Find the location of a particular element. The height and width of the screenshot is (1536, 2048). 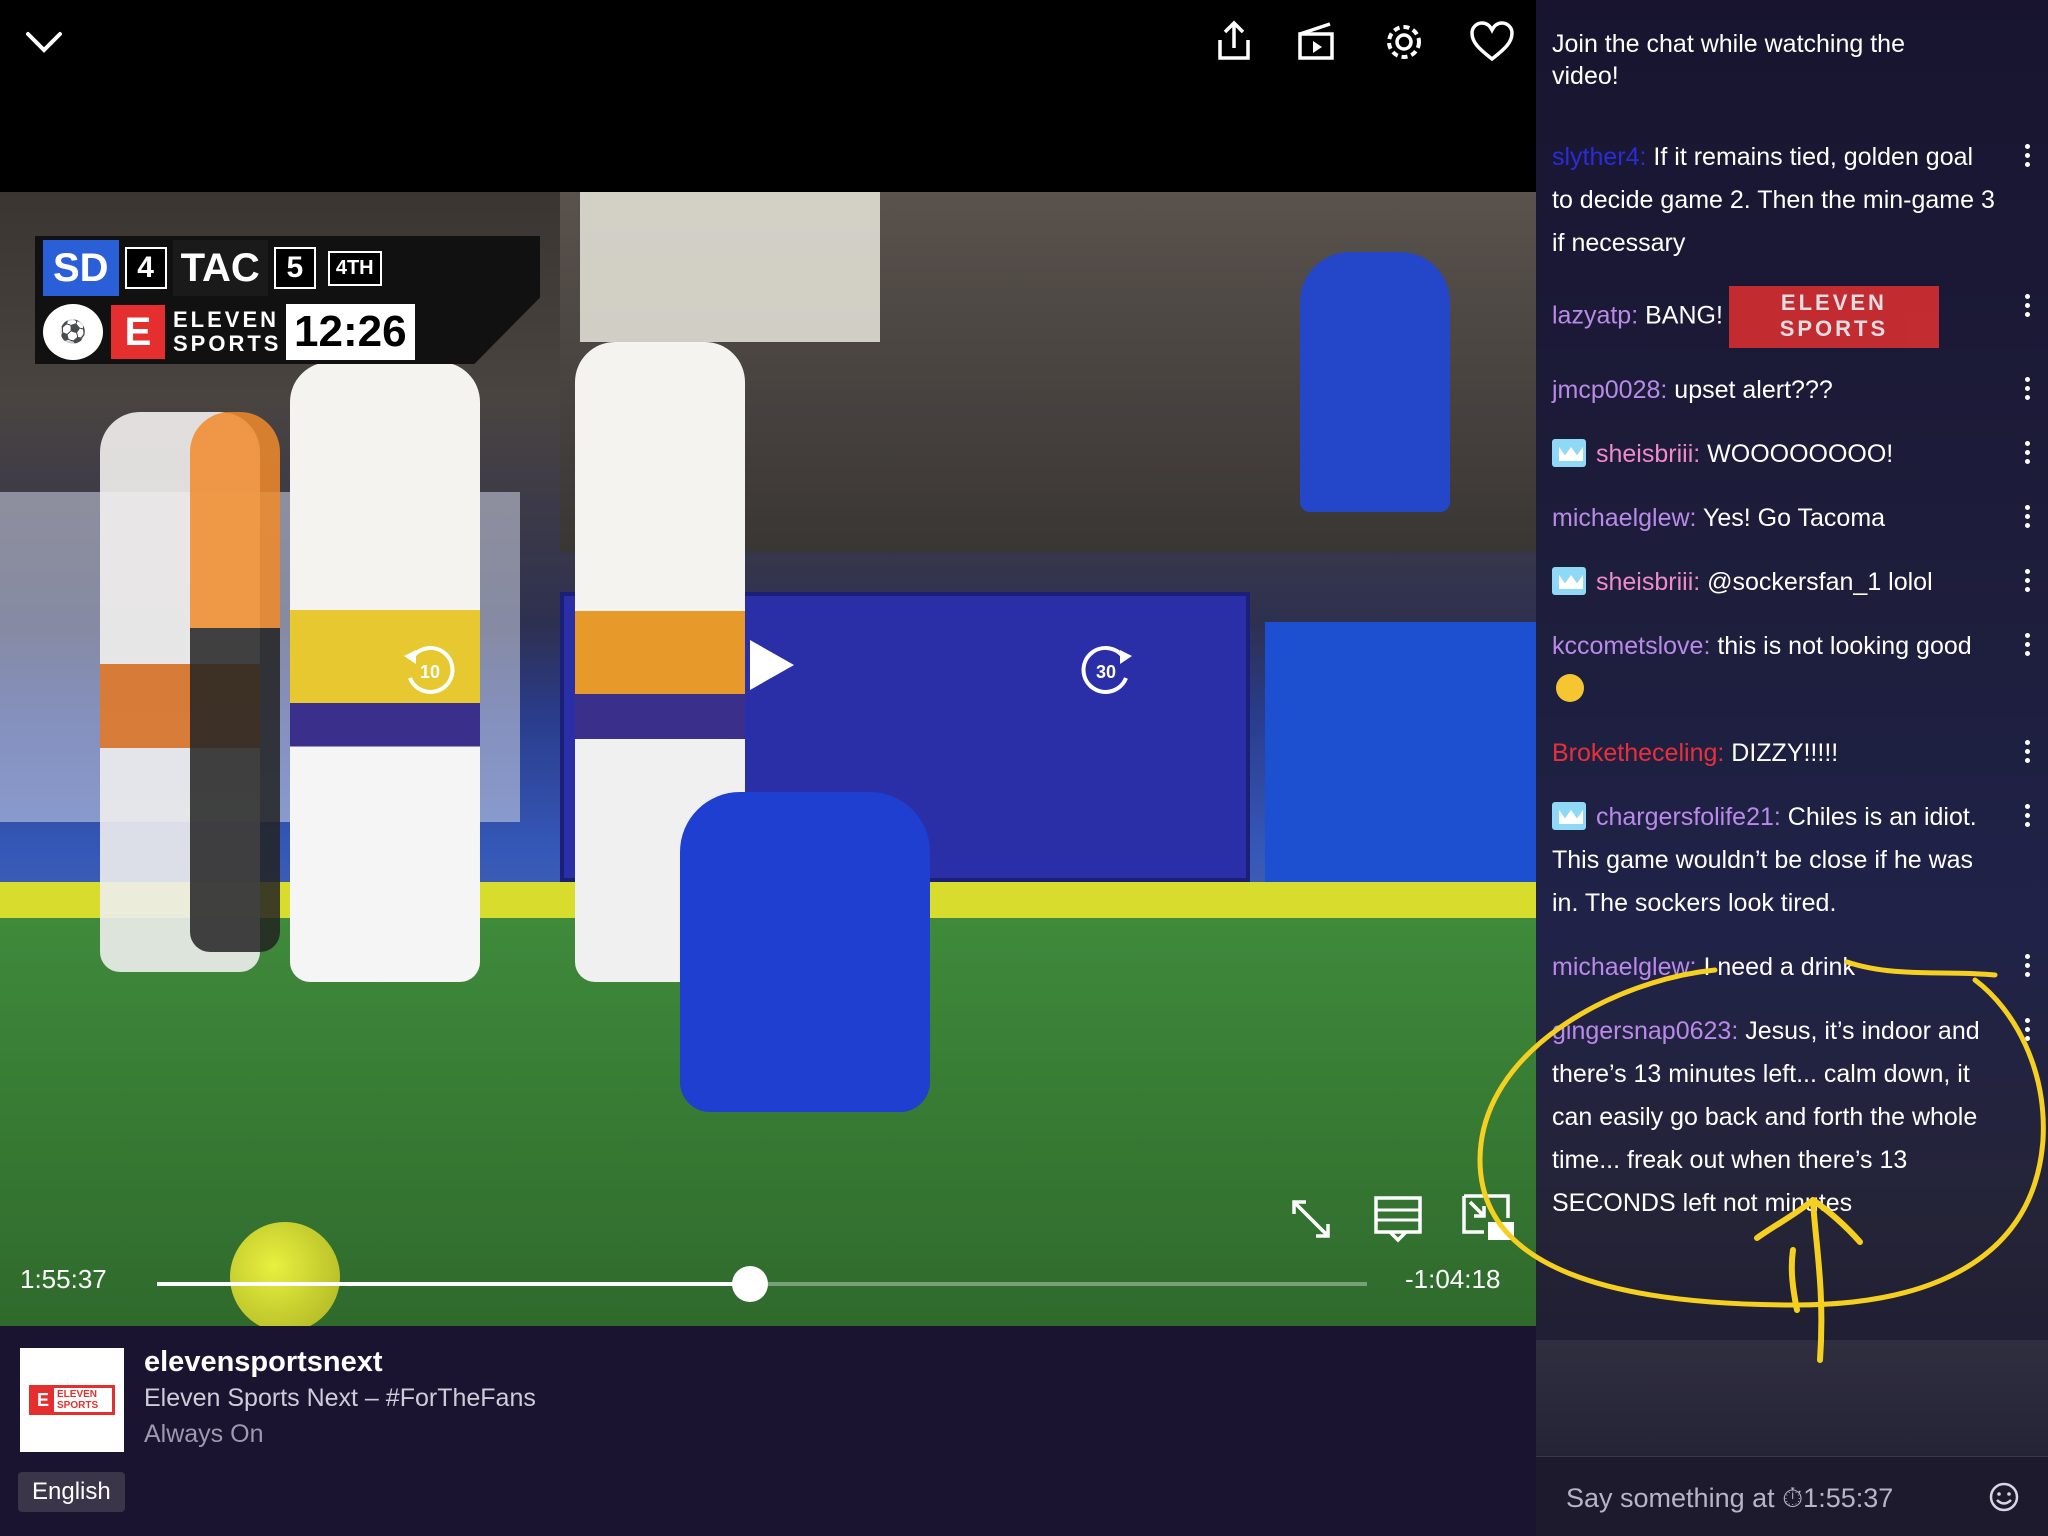

picture-in-picture-button is located at coordinates (1488, 1218).